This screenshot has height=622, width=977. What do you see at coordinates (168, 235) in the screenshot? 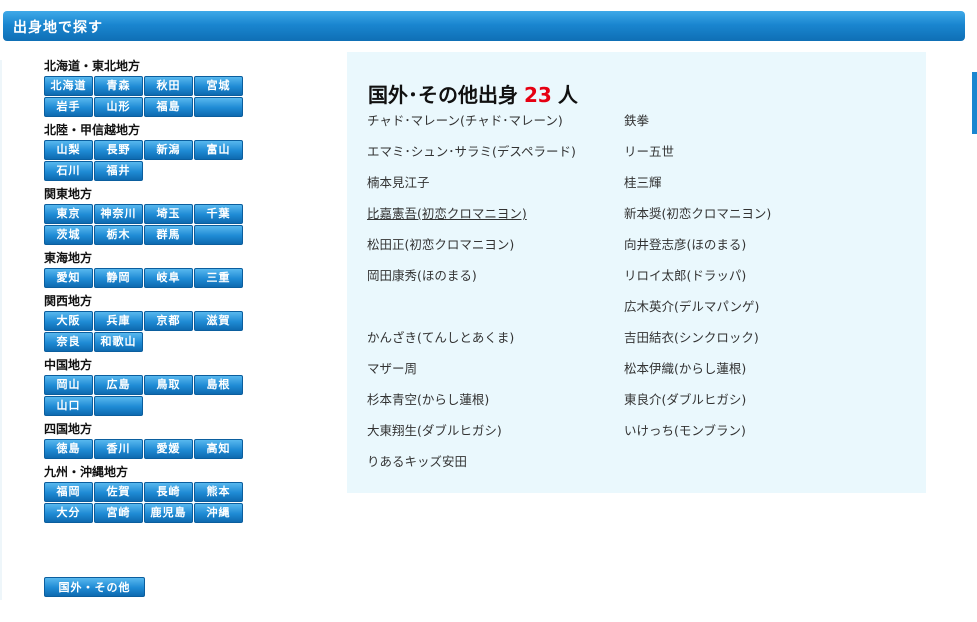
I see `prefecture-button: 群馬` at bounding box center [168, 235].